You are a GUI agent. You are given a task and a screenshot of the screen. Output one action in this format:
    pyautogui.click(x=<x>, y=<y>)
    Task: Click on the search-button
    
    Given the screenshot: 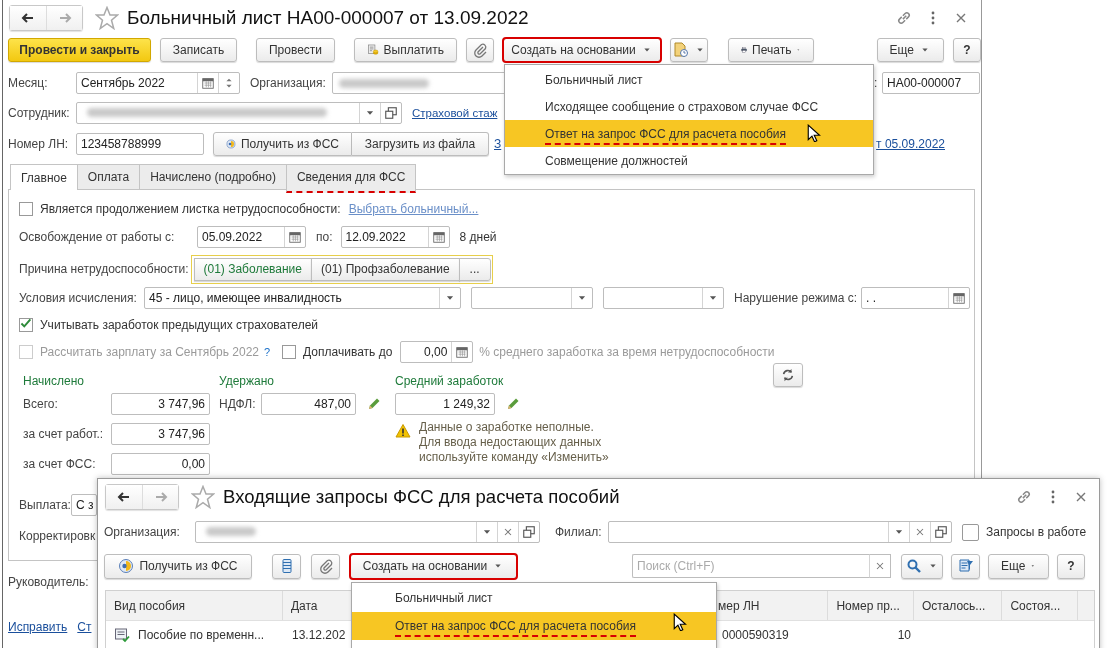 What is the action you would take?
    pyautogui.click(x=922, y=566)
    